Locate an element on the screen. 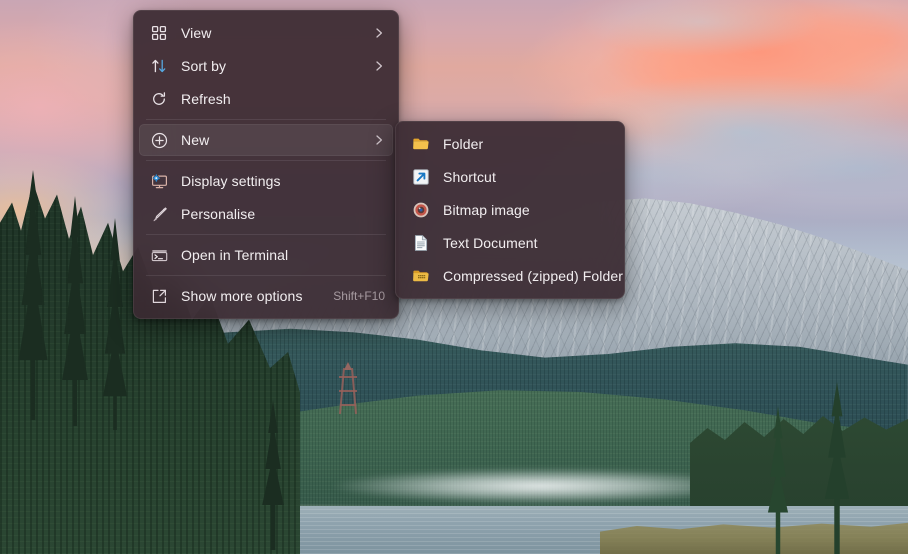 The width and height of the screenshot is (908, 554). menu-item-label: Personalise is located at coordinates (218, 214).